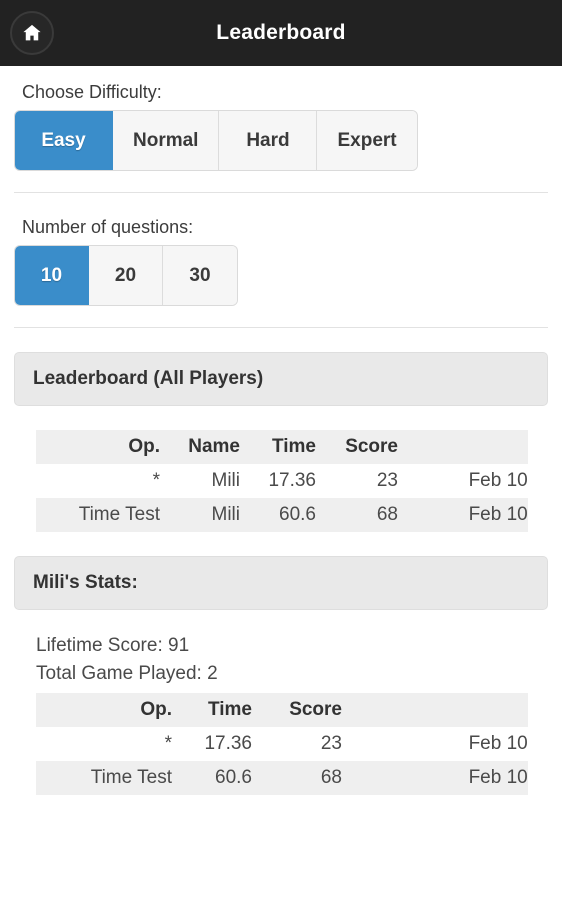  I want to click on home-icon, so click(32, 33).